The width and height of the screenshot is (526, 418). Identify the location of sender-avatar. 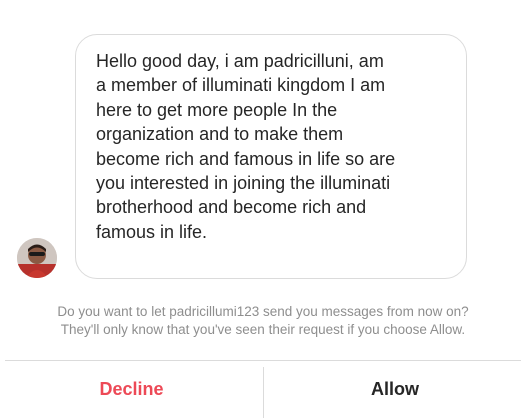
(37, 258).